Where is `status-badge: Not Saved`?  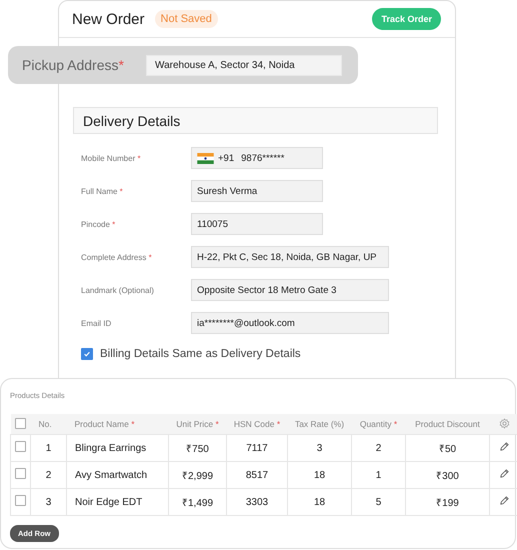 status-badge: Not Saved is located at coordinates (186, 19).